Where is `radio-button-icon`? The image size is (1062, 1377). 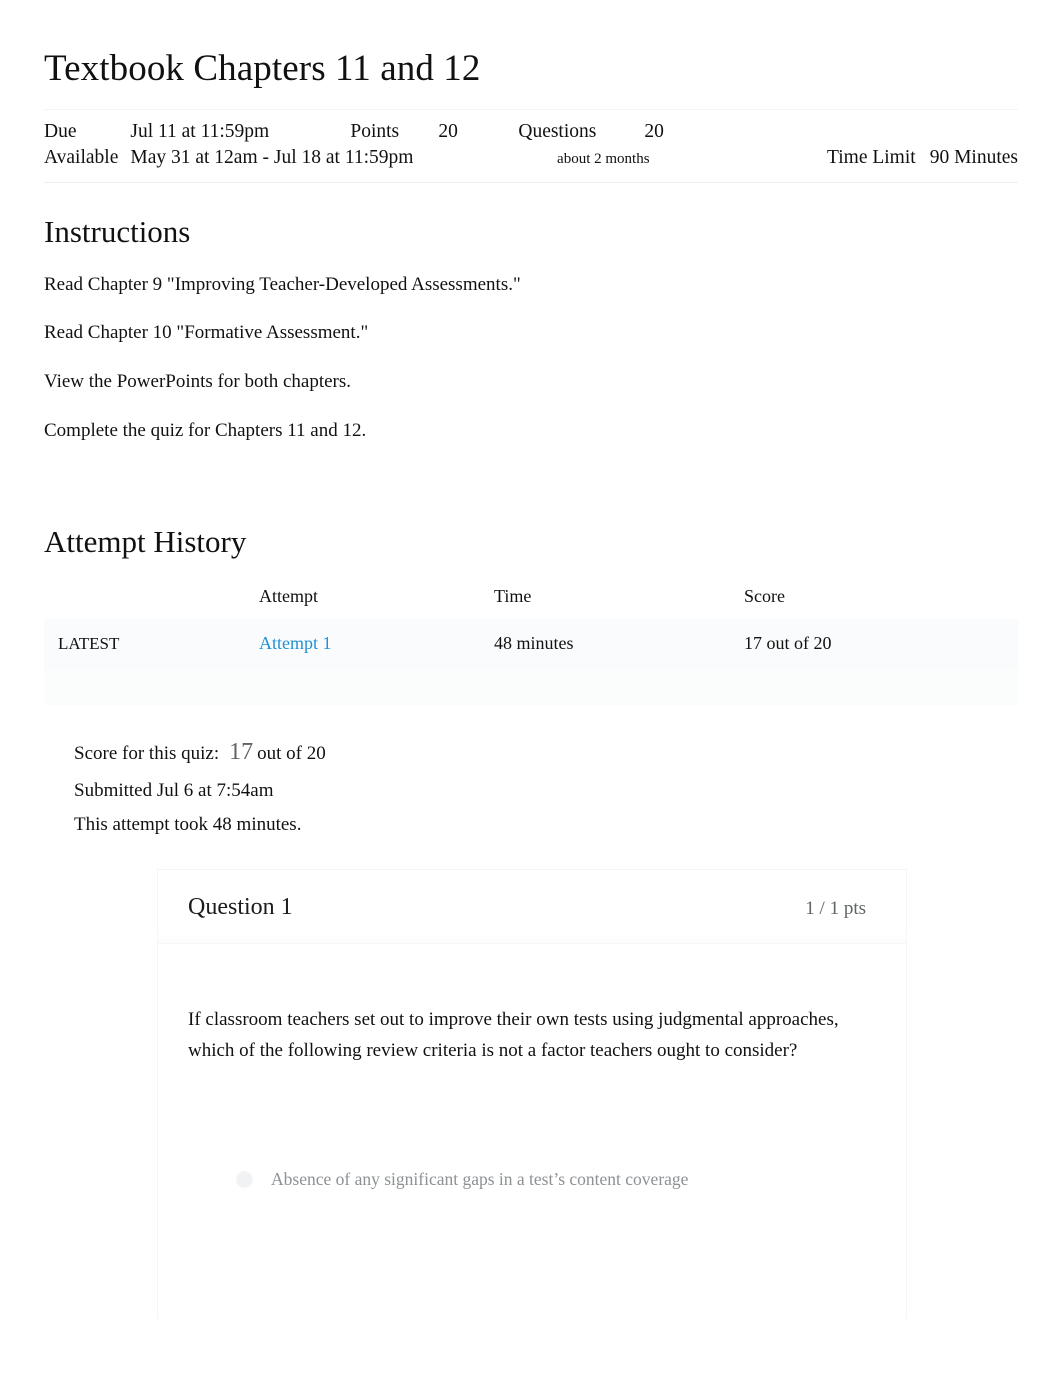
radio-button-icon is located at coordinates (244, 1179).